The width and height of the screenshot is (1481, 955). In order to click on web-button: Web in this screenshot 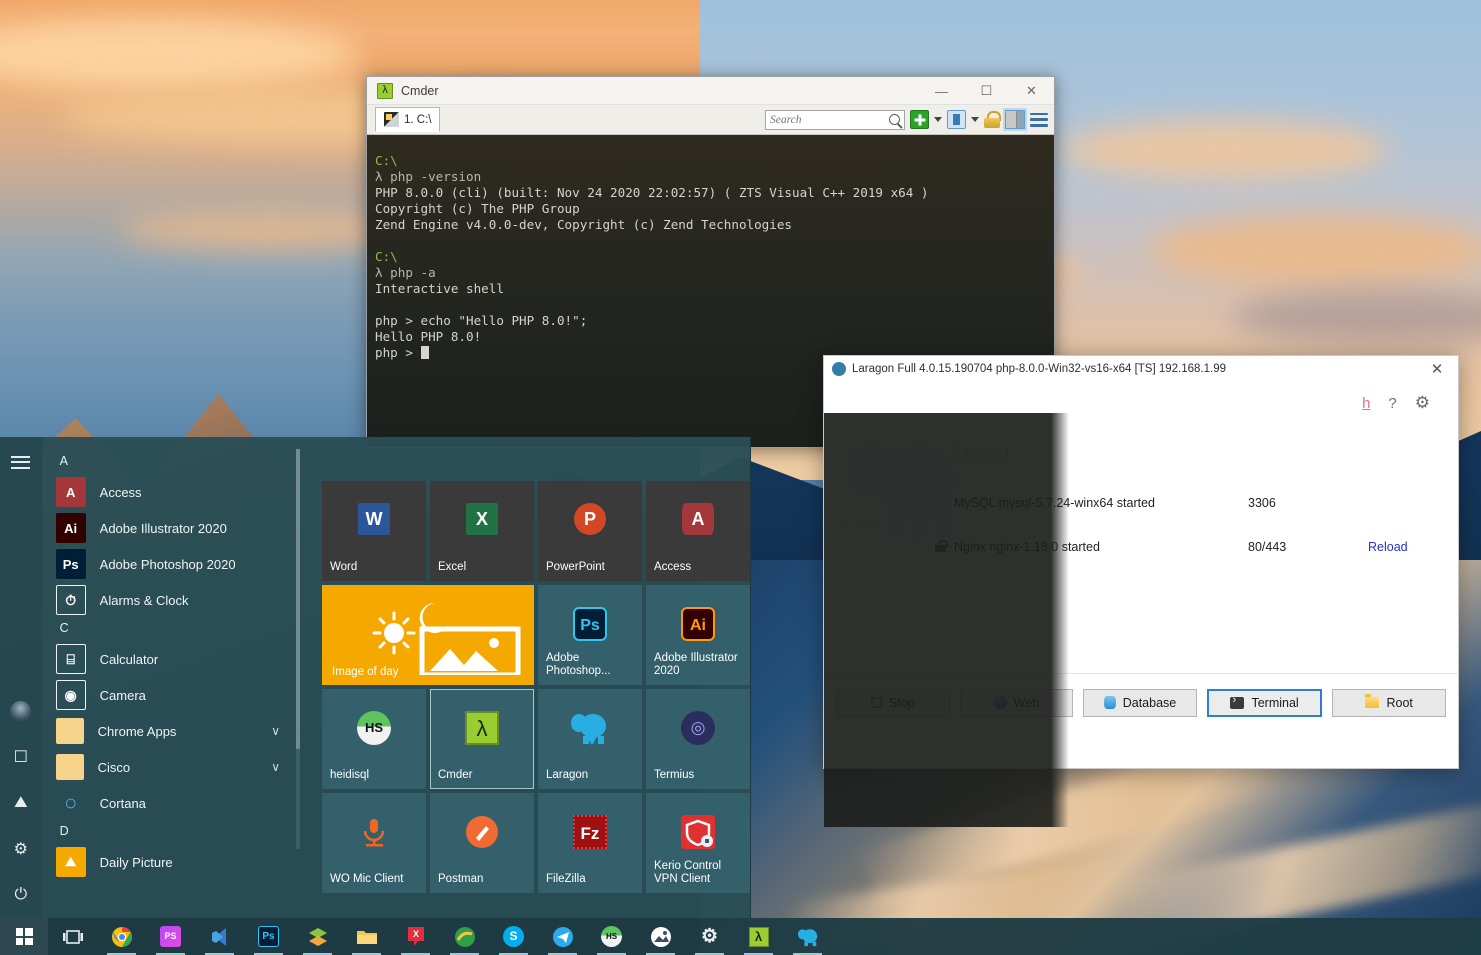, I will do `click(1016, 702)`.